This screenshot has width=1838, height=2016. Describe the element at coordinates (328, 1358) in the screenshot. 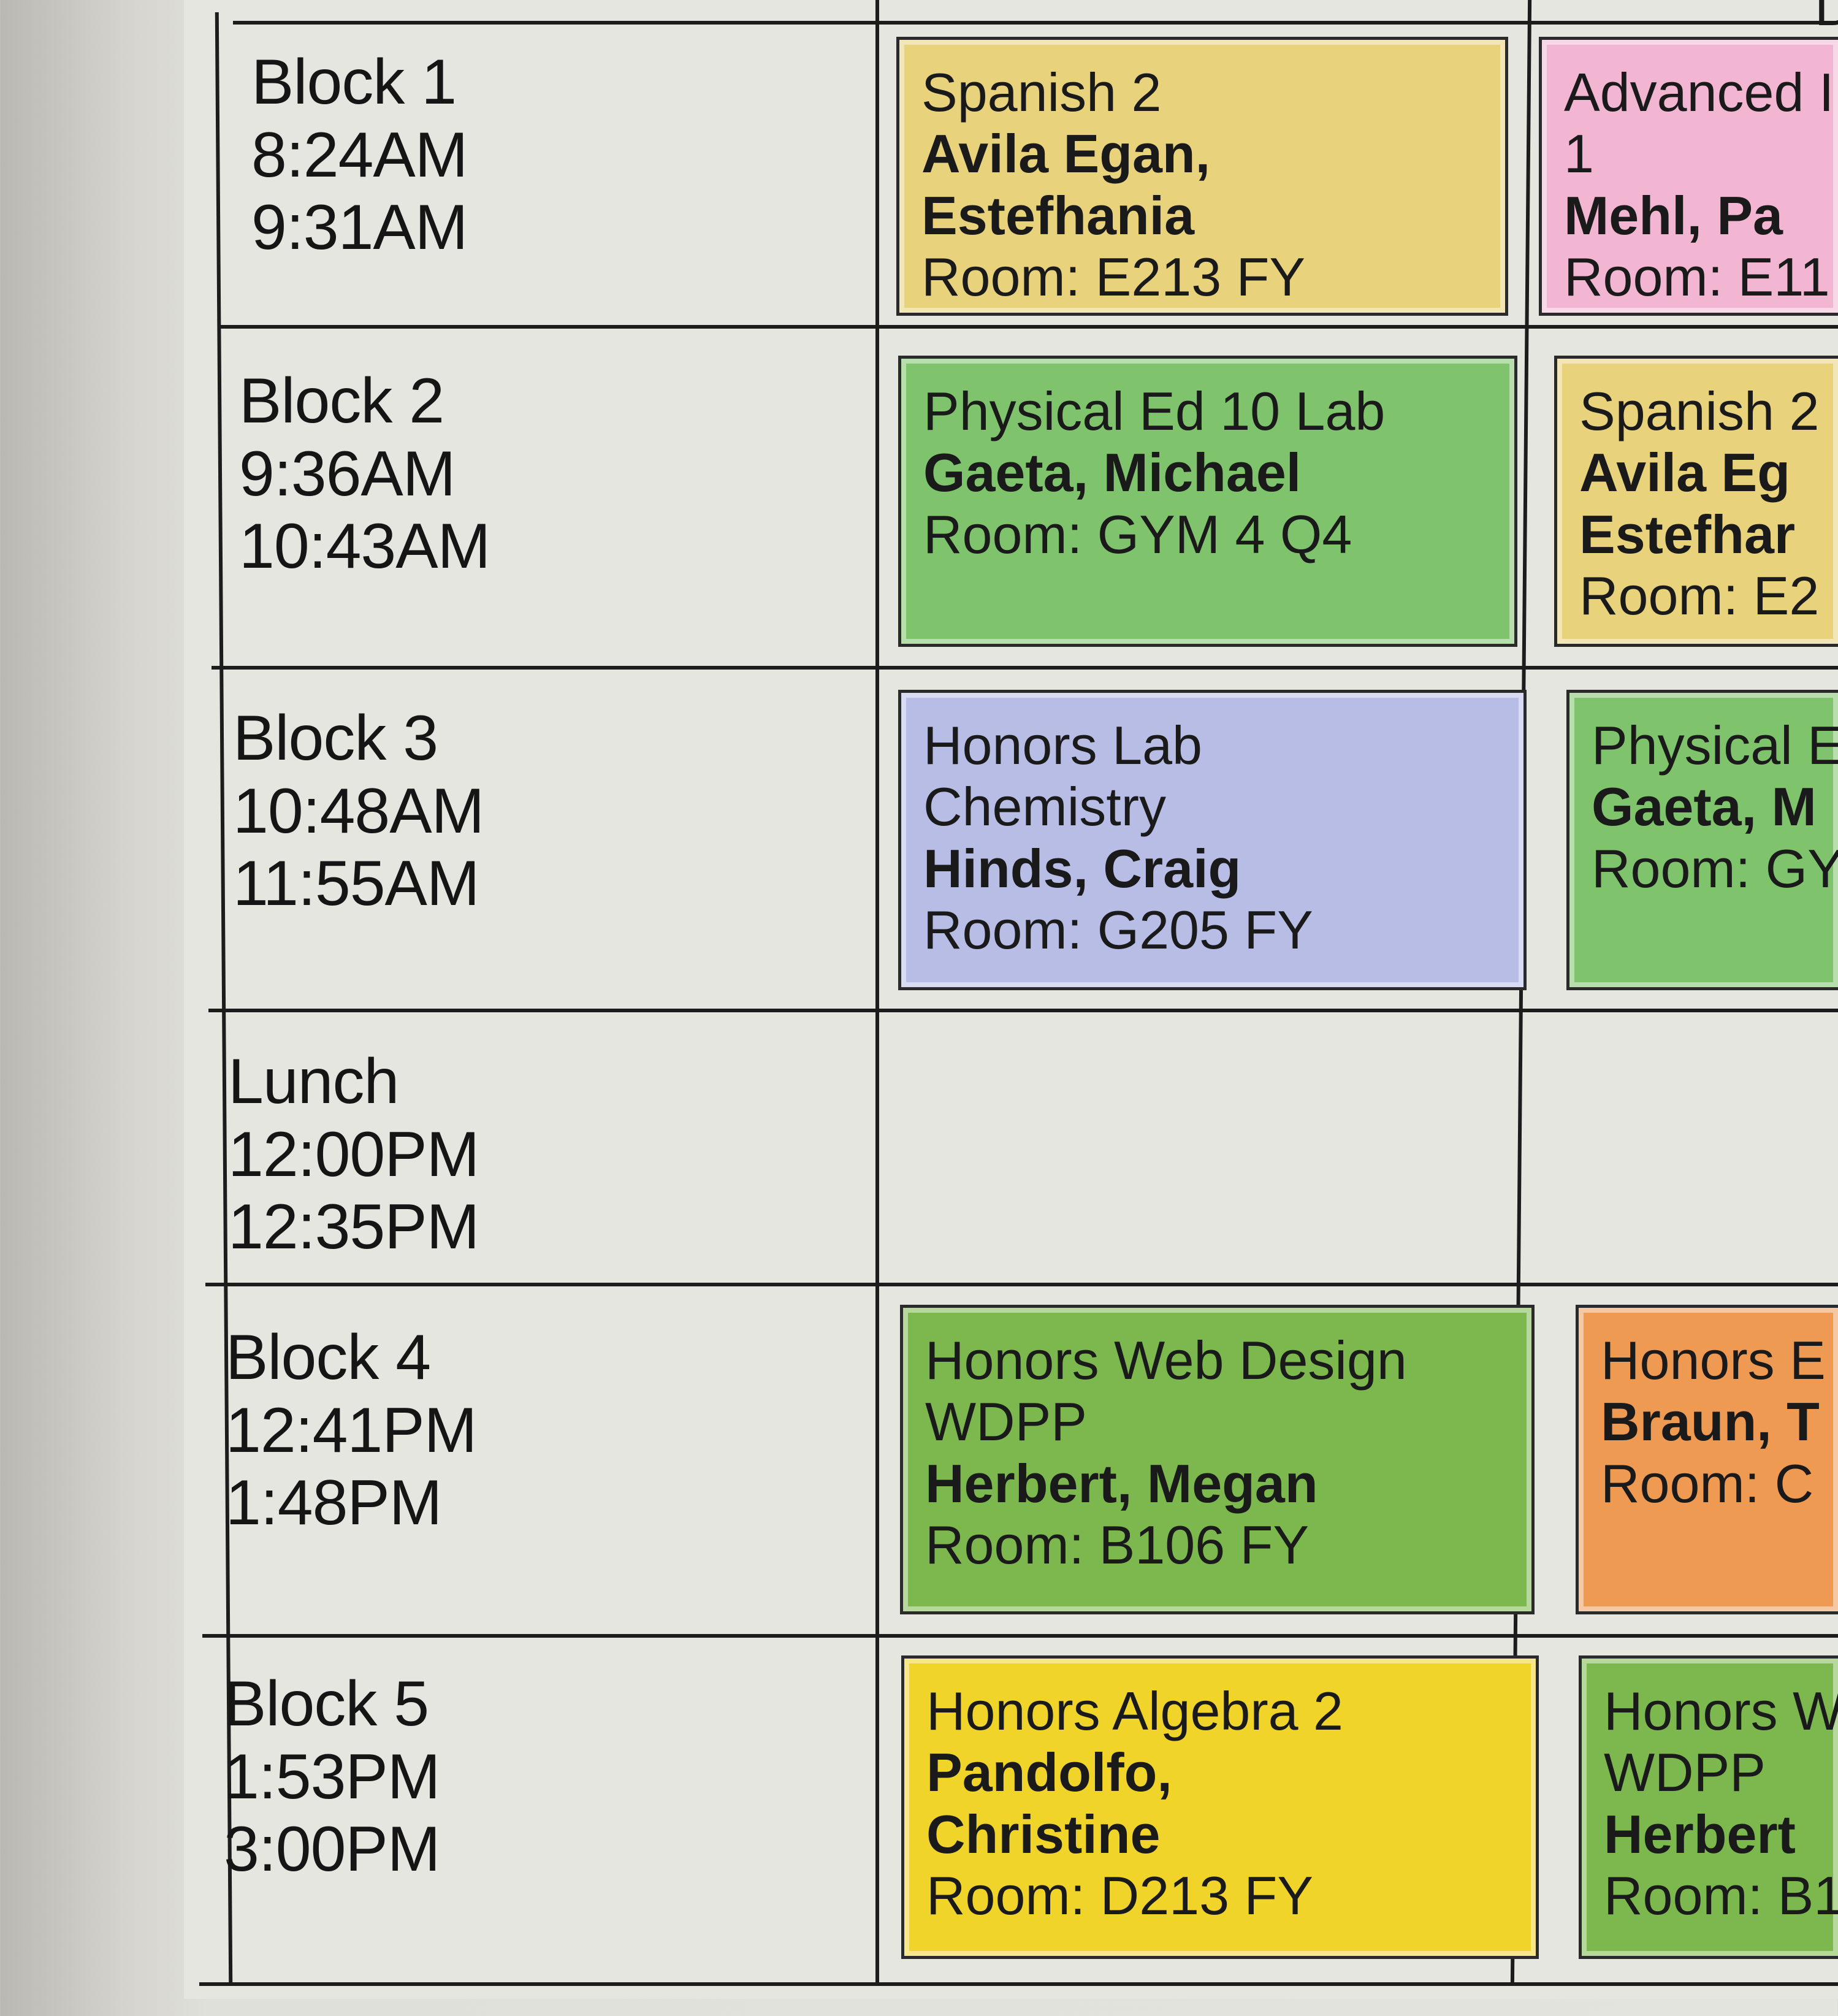

I see `row-title: Block 4` at that location.